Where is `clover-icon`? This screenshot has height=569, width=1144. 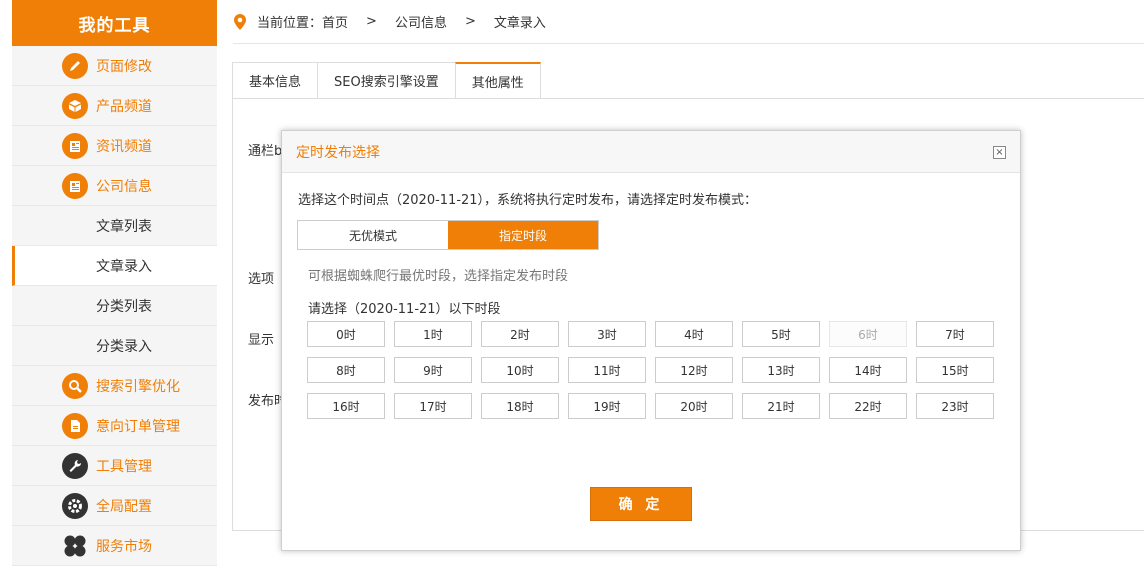 clover-icon is located at coordinates (75, 546).